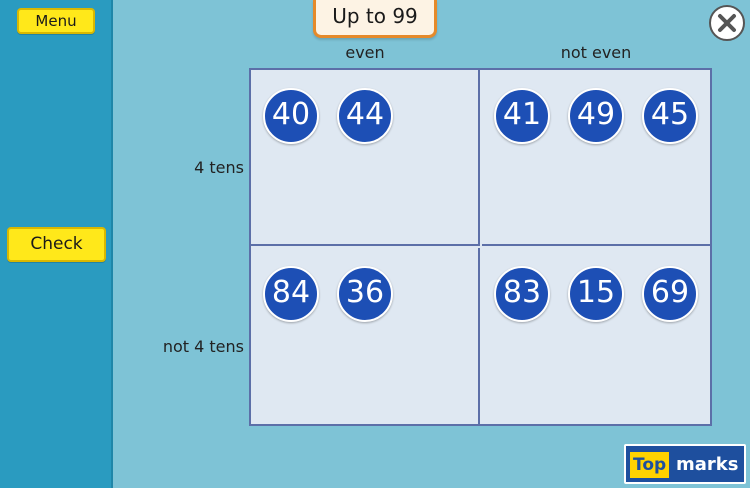 Image resolution: width=750 pixels, height=488 pixels. What do you see at coordinates (203, 346) in the screenshot?
I see `row-label-not-4-tens: not 4 tens` at bounding box center [203, 346].